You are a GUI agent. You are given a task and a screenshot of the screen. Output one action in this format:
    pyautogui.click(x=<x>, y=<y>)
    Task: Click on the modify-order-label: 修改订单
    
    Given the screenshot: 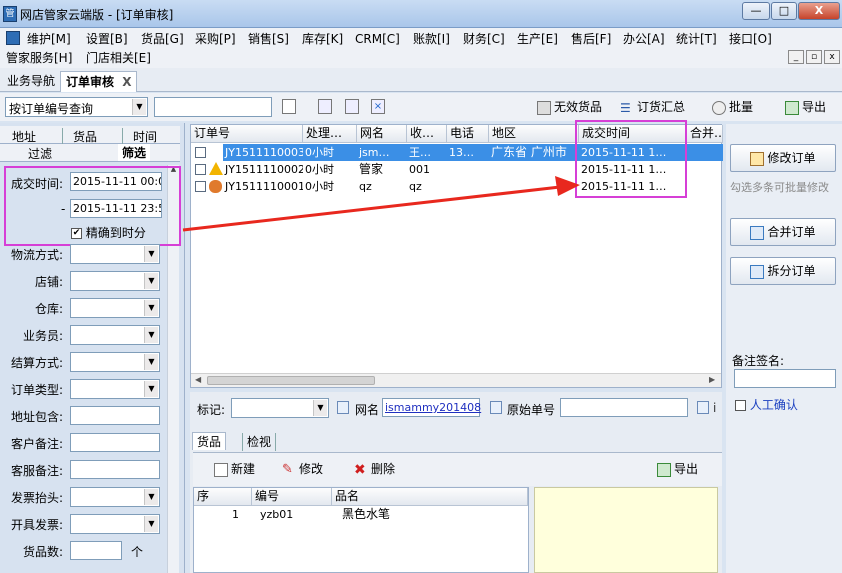 What is the action you would take?
    pyautogui.click(x=791, y=158)
    